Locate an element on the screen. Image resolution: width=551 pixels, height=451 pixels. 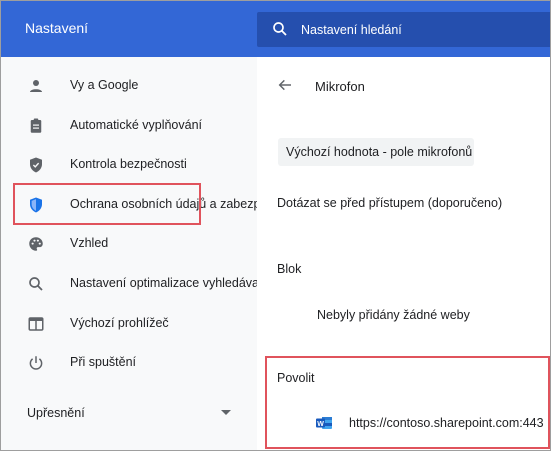
power-icon is located at coordinates (36, 363).